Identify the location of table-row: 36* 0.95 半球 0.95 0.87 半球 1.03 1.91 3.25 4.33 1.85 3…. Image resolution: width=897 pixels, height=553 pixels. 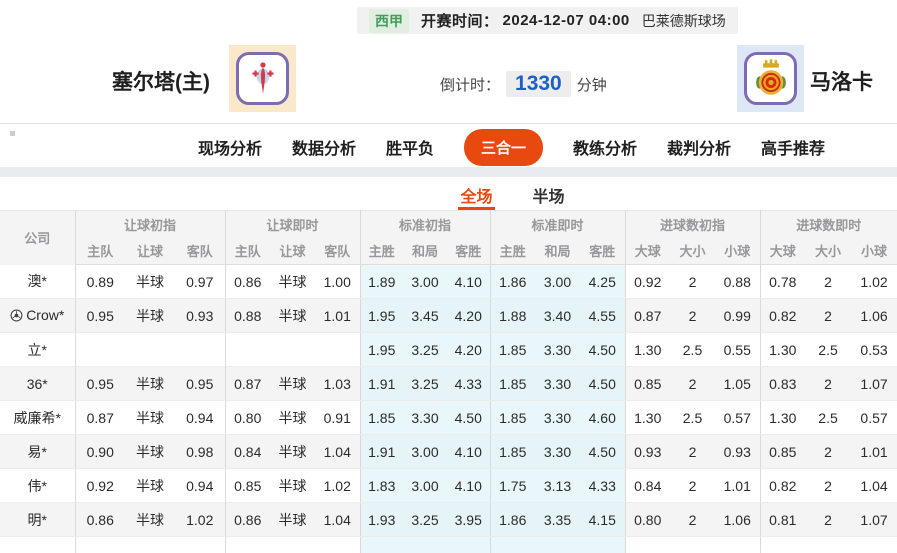
(448, 383).